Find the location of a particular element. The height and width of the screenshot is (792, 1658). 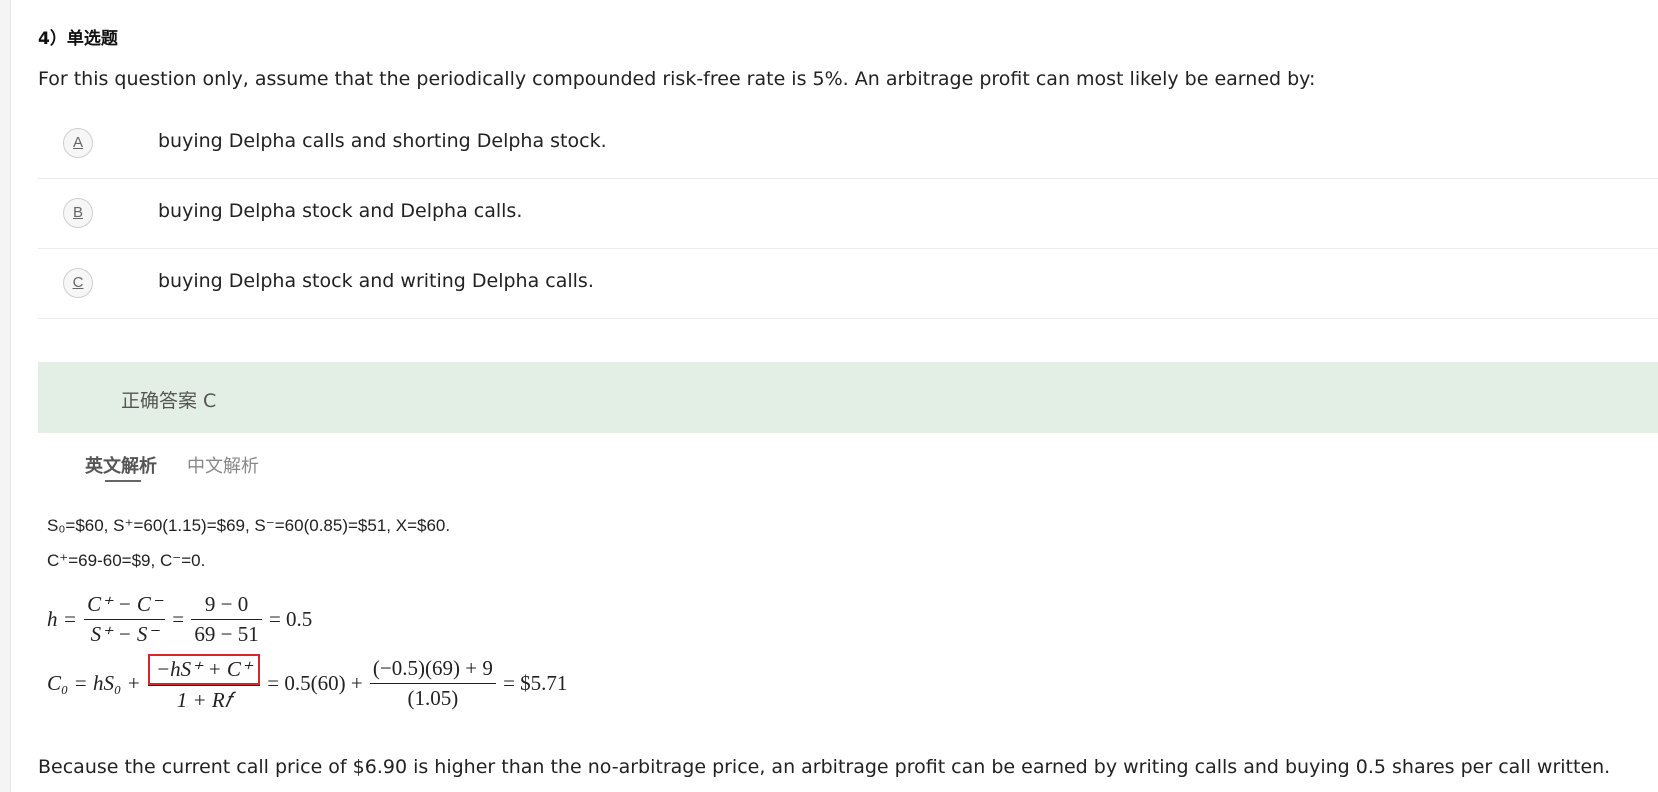

h-fraction-2: 9 − 0 69 − 51 is located at coordinates (226, 619).